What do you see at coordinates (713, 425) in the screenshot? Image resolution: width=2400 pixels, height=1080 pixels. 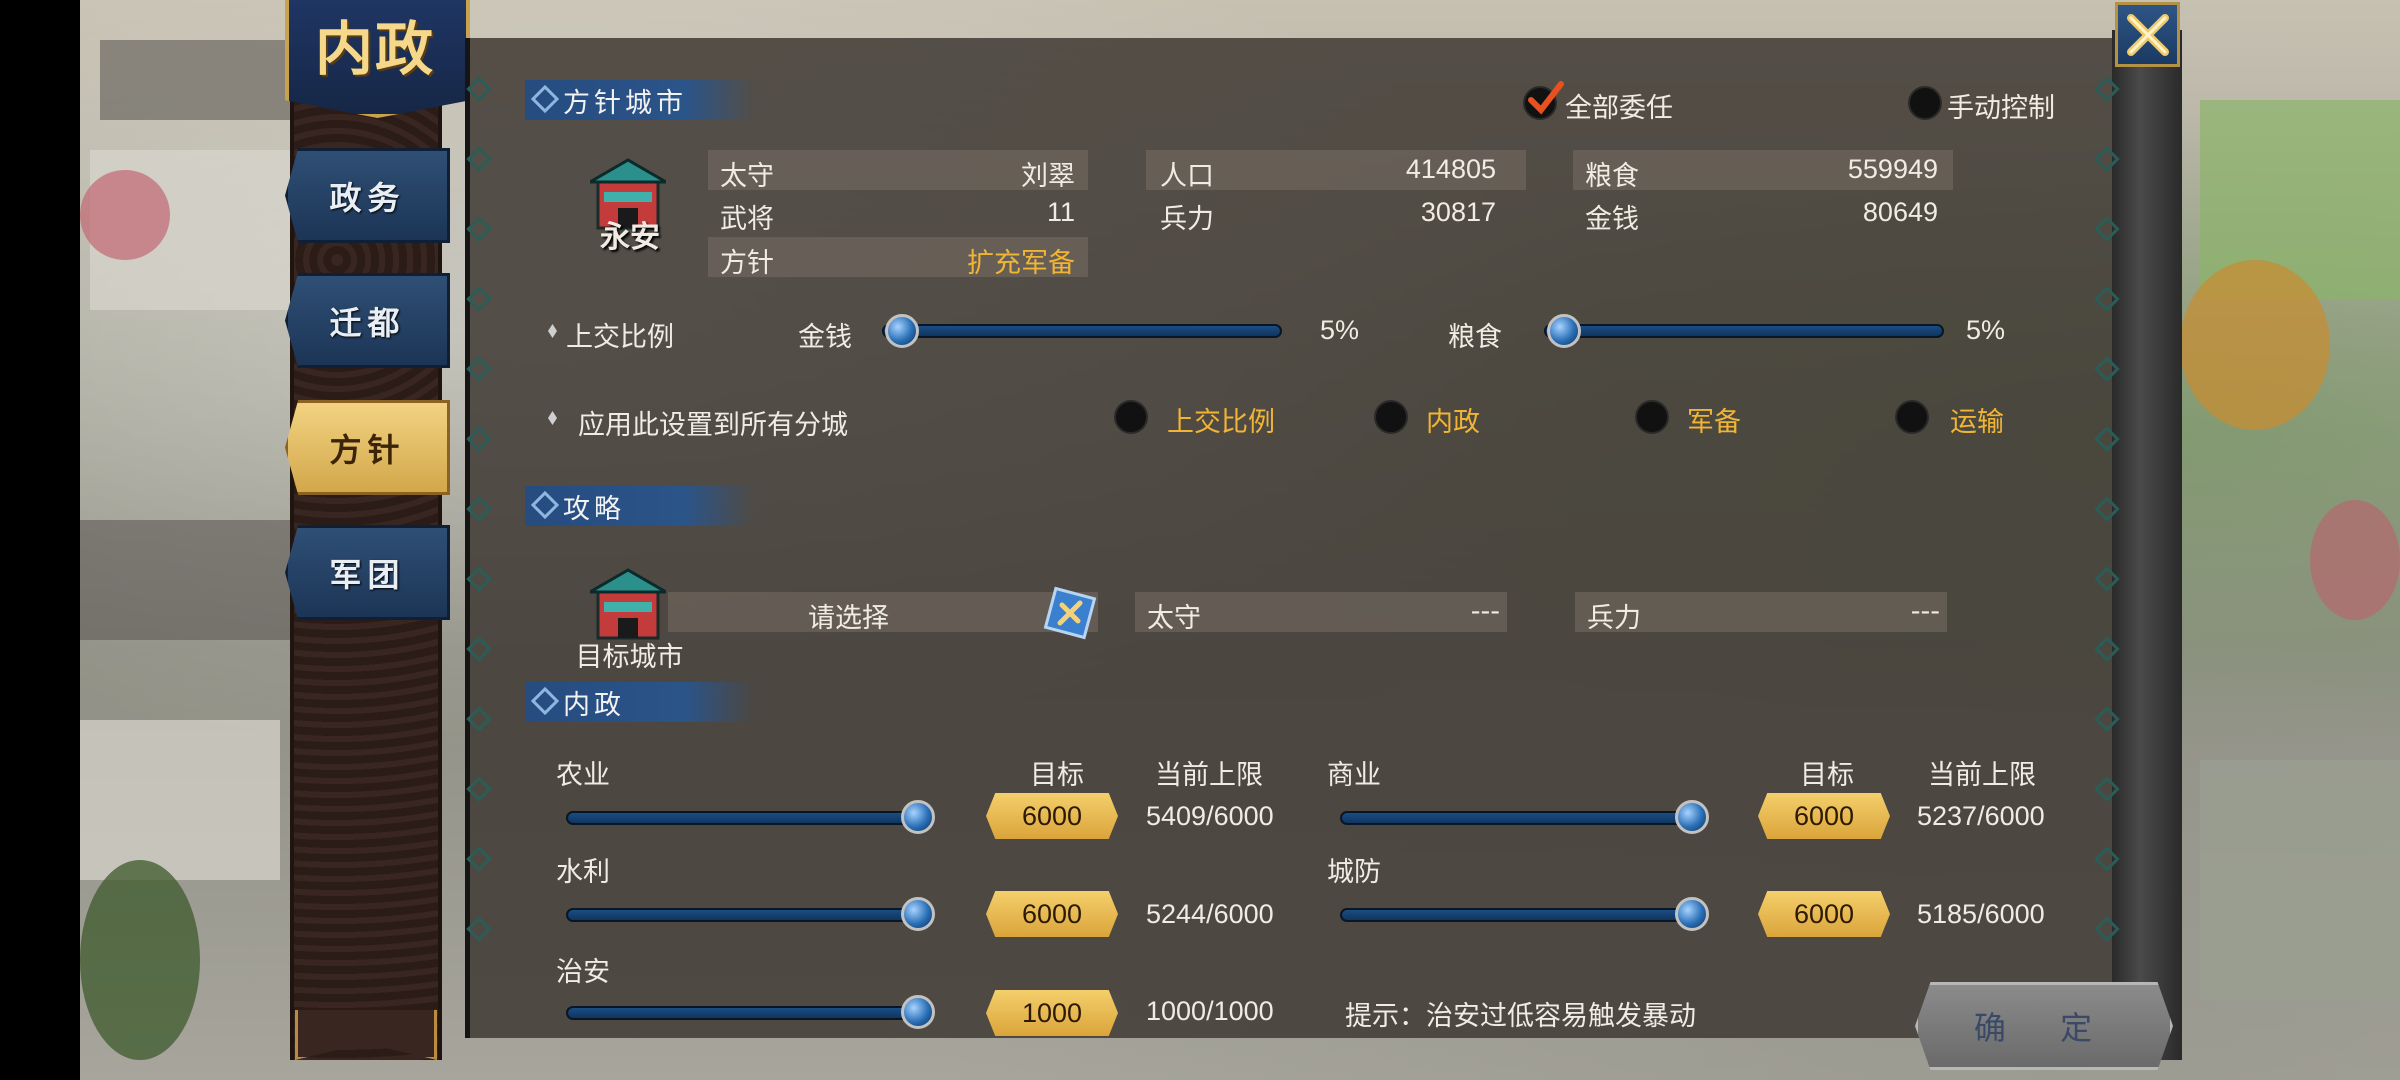 I see `apply-all-label: 应用此设置到所有分城` at bounding box center [713, 425].